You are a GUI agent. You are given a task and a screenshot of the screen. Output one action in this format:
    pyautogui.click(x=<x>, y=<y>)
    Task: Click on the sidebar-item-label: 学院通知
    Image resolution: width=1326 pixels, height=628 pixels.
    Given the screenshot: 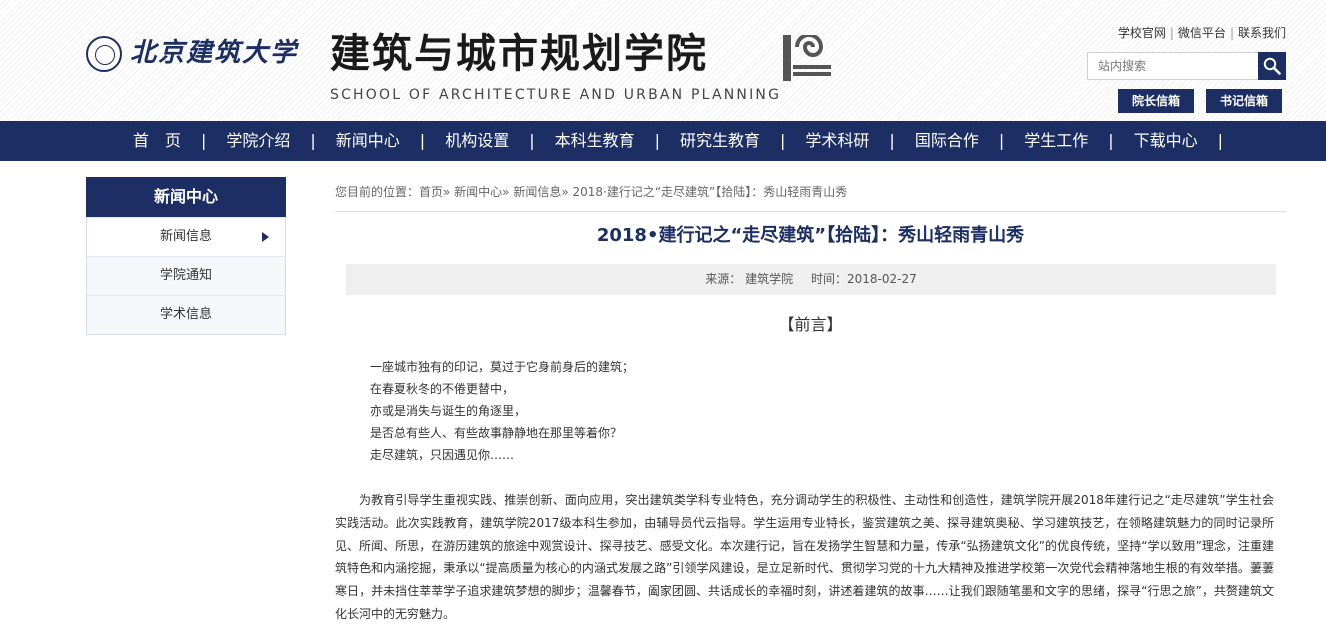 What is the action you would take?
    pyautogui.click(x=185, y=275)
    